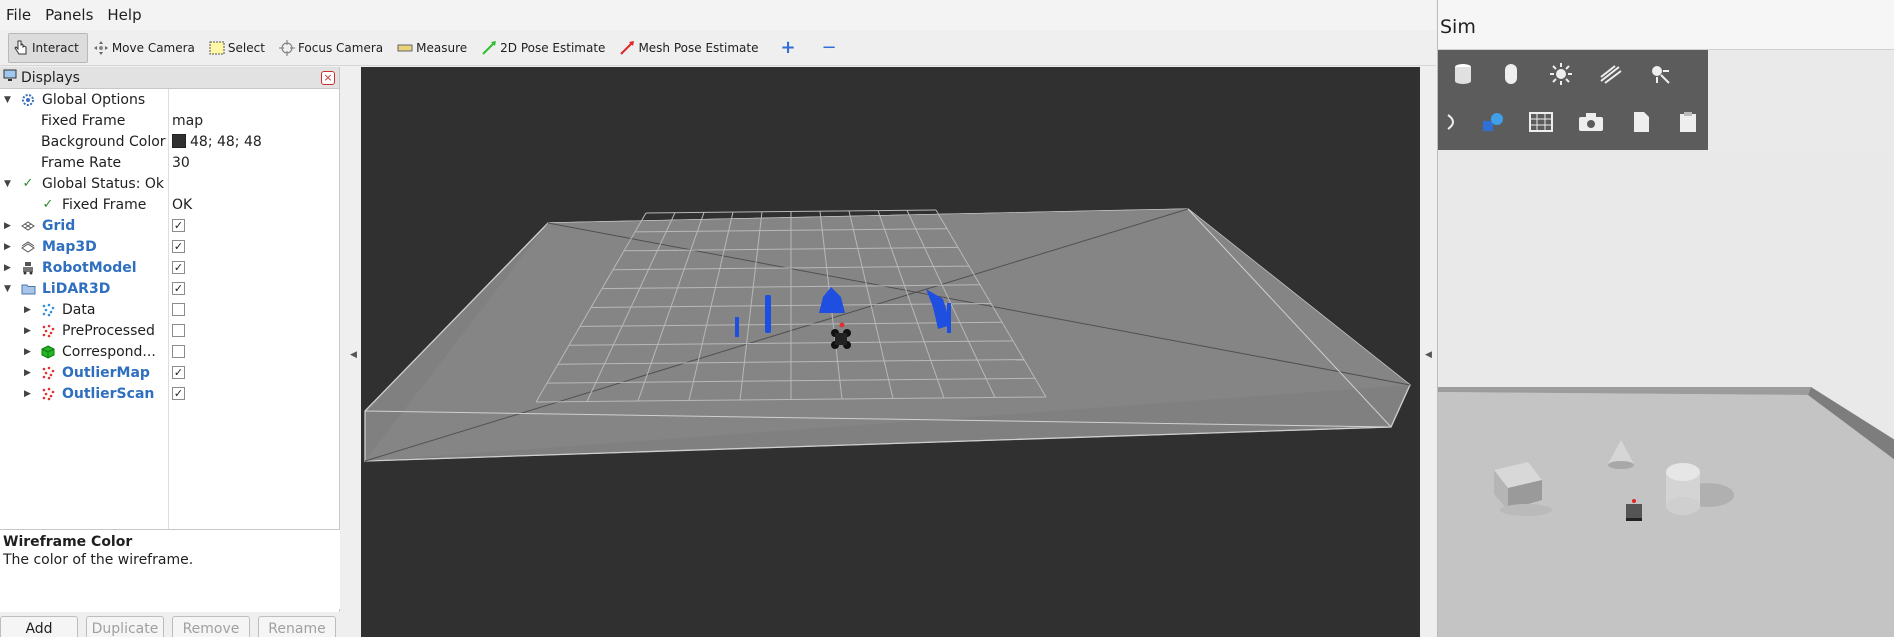  I want to click on shapes-icon, so click(1493, 122).